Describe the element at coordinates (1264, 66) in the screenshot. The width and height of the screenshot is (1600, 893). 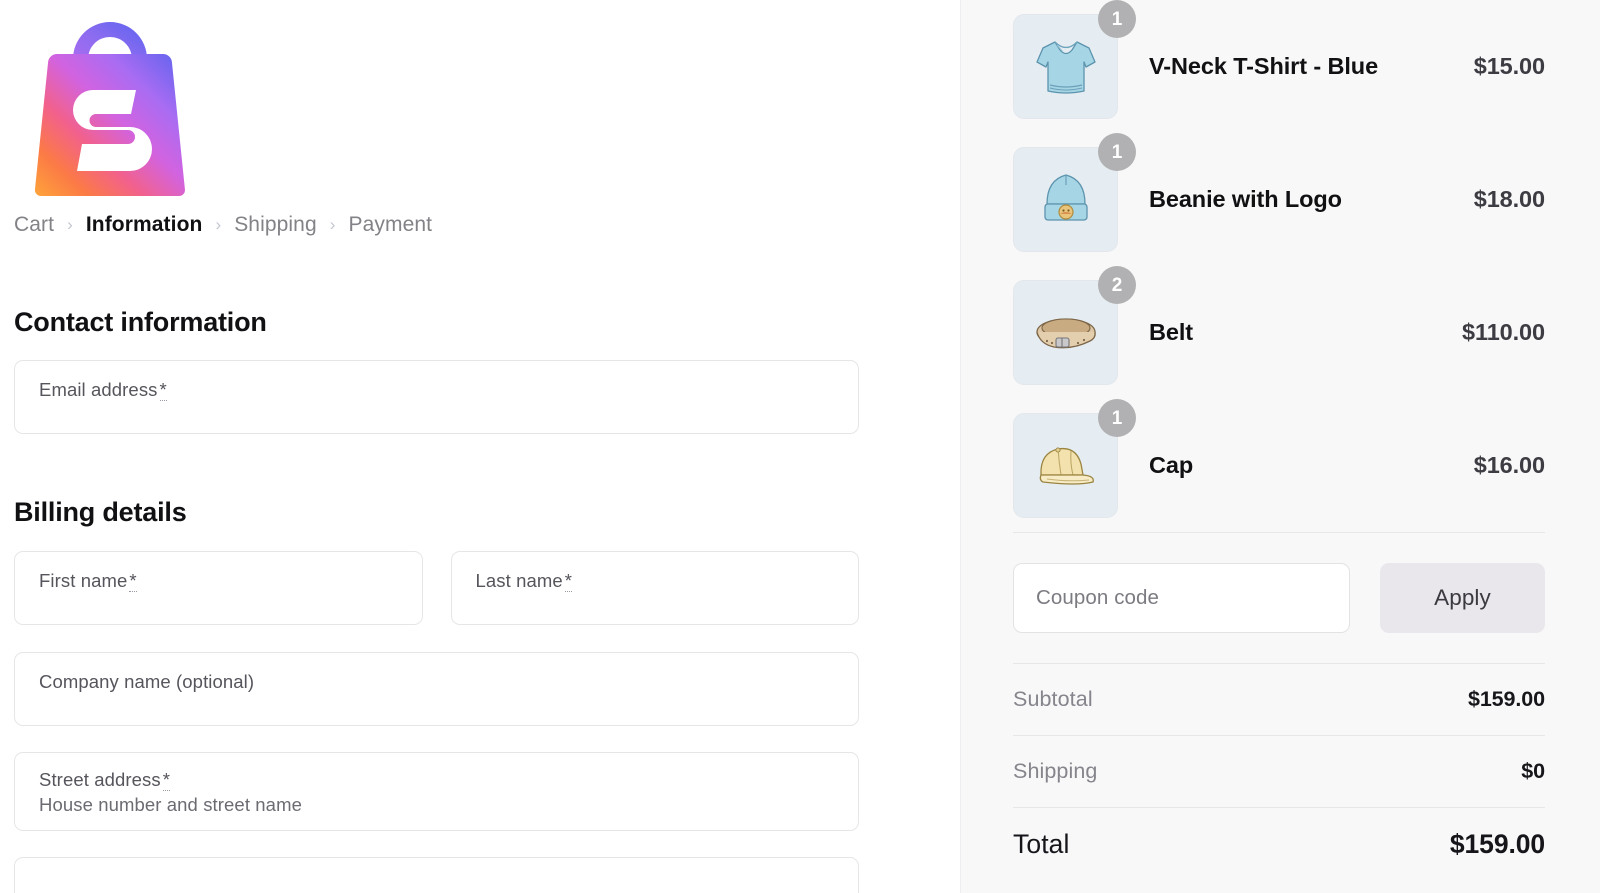
I see `cart-item-name: V-Neck T-Shirt - Blue` at that location.